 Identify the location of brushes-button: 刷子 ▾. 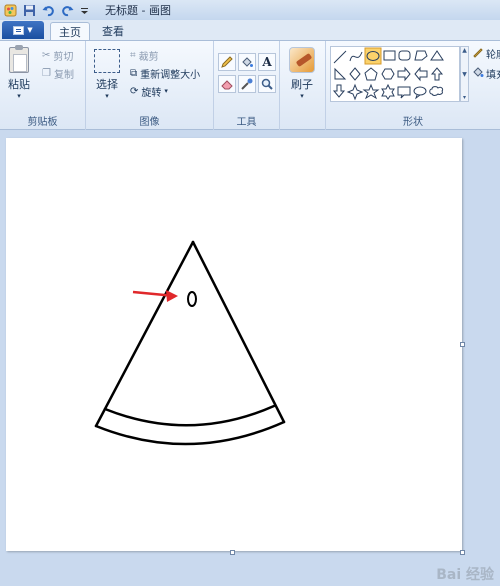
(302, 73).